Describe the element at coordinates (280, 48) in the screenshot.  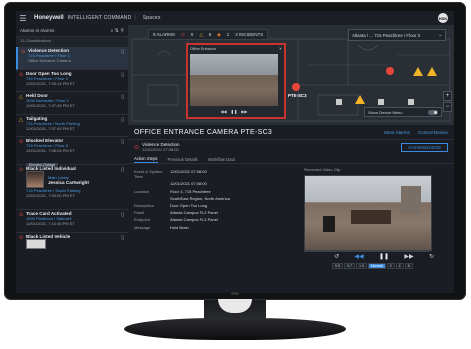
I see `close-icon: ✕` at that location.